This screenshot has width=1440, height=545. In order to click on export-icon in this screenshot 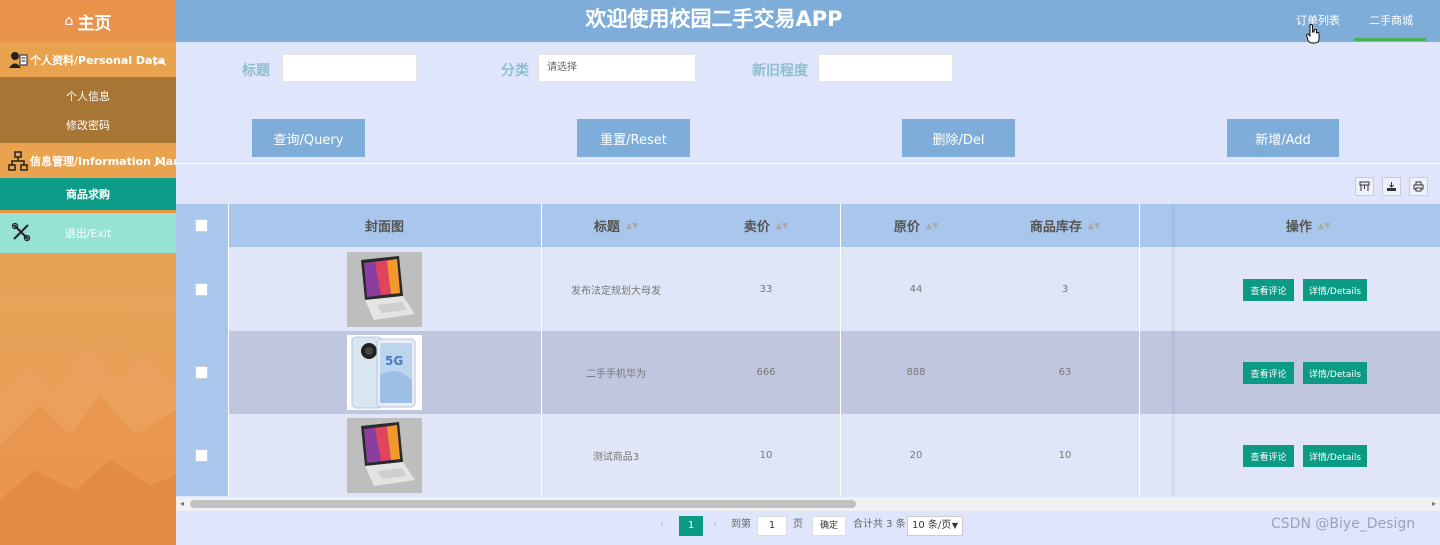, I will do `click(1391, 186)`.